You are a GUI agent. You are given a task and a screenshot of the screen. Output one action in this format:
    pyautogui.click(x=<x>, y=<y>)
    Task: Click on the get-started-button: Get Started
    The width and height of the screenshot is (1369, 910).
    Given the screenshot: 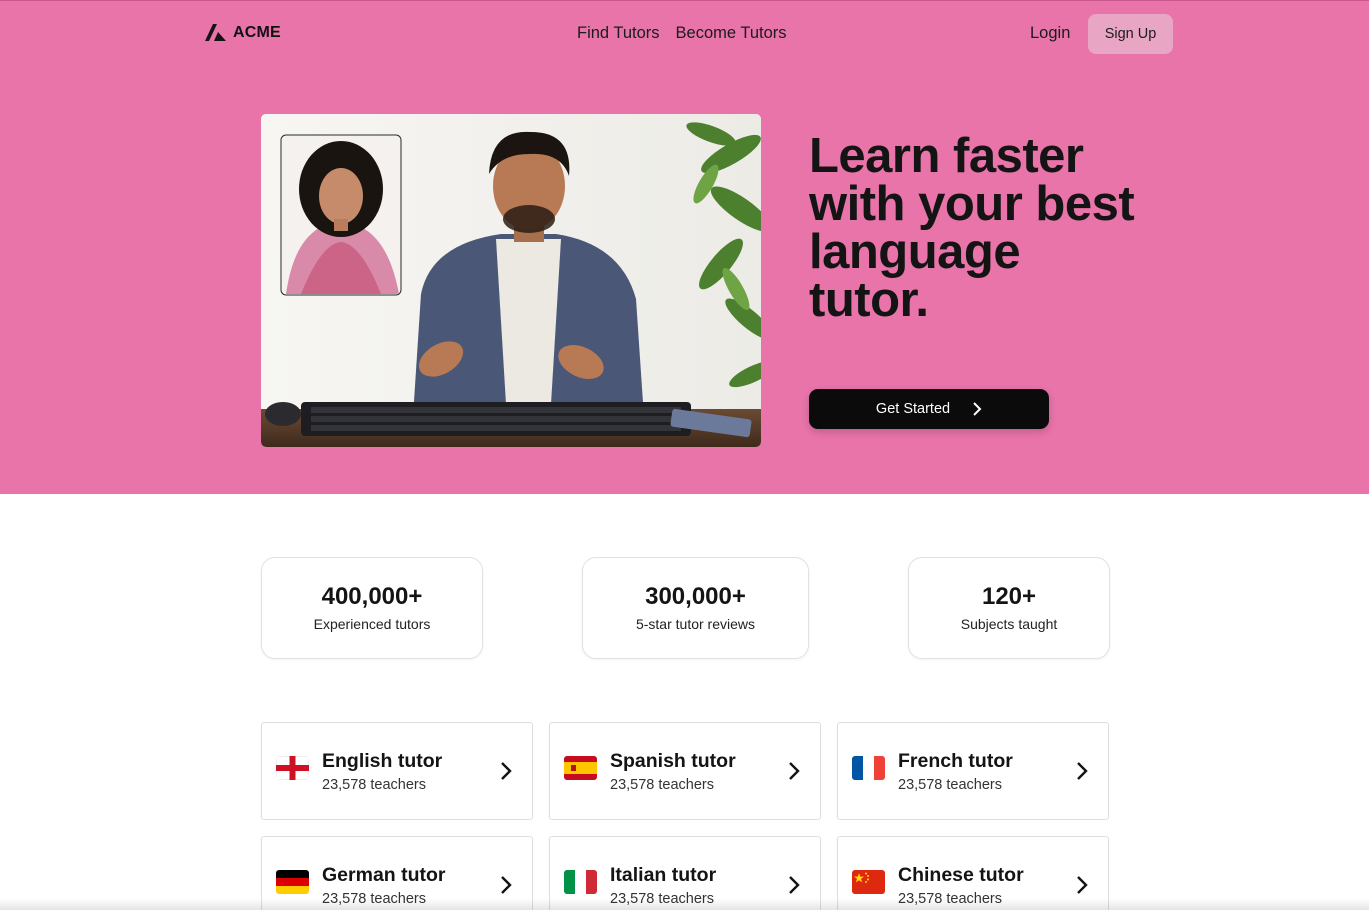 What is the action you would take?
    pyautogui.click(x=929, y=409)
    